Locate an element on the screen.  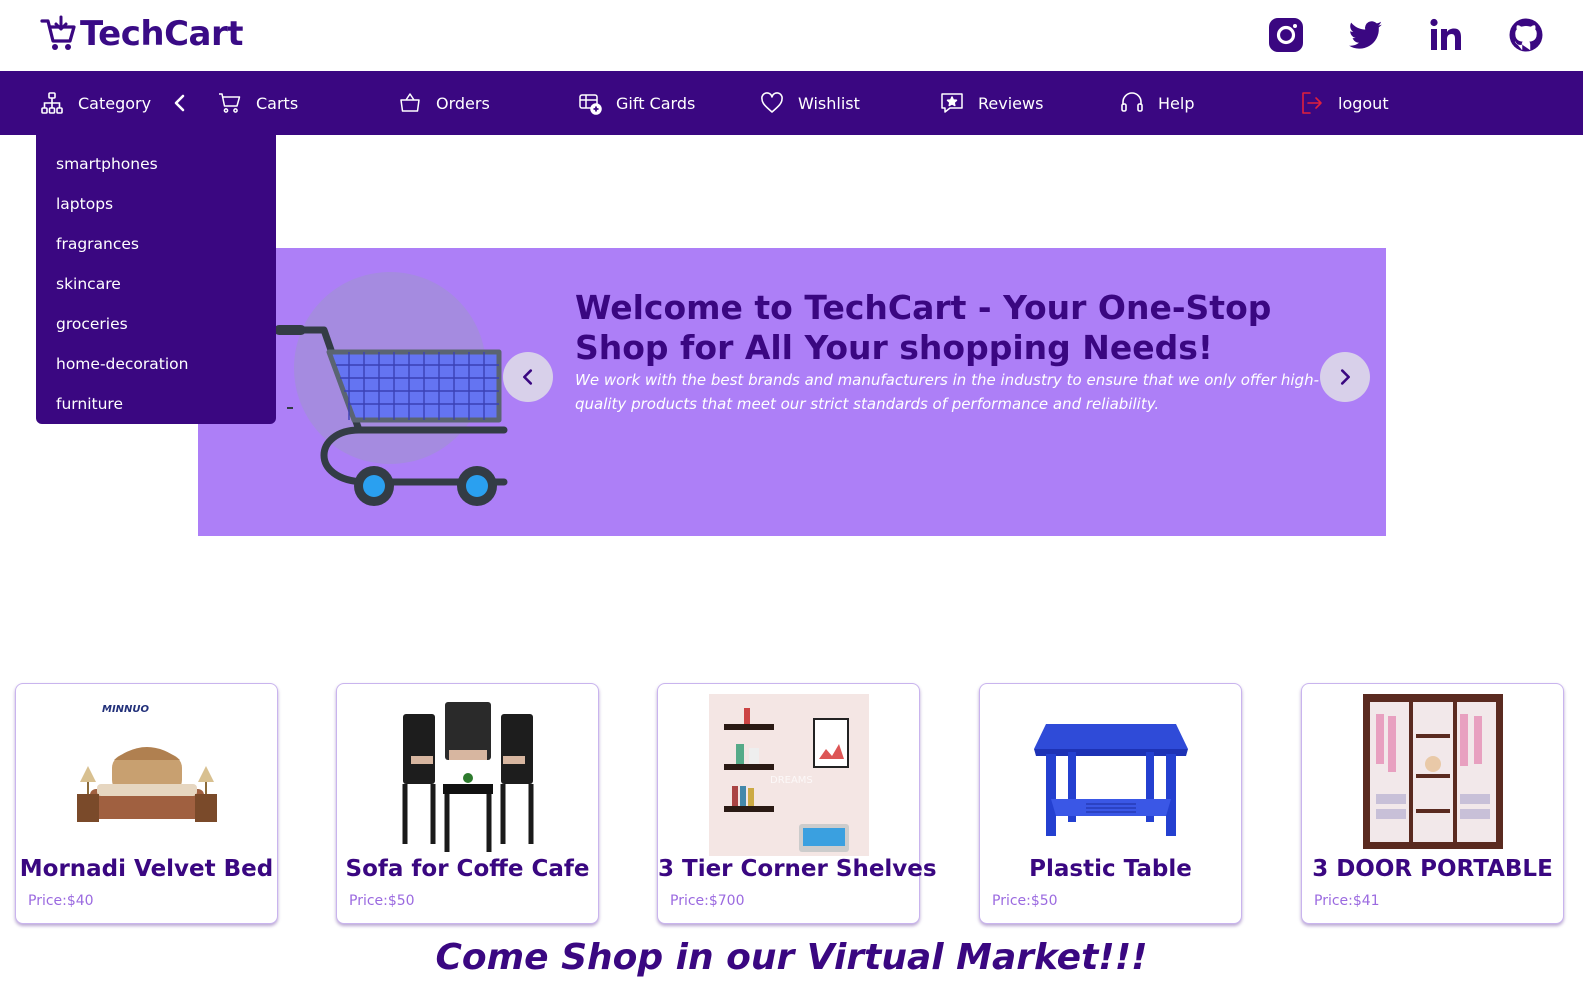
nav-wishlist: Wishlist is located at coordinates (810, 103).